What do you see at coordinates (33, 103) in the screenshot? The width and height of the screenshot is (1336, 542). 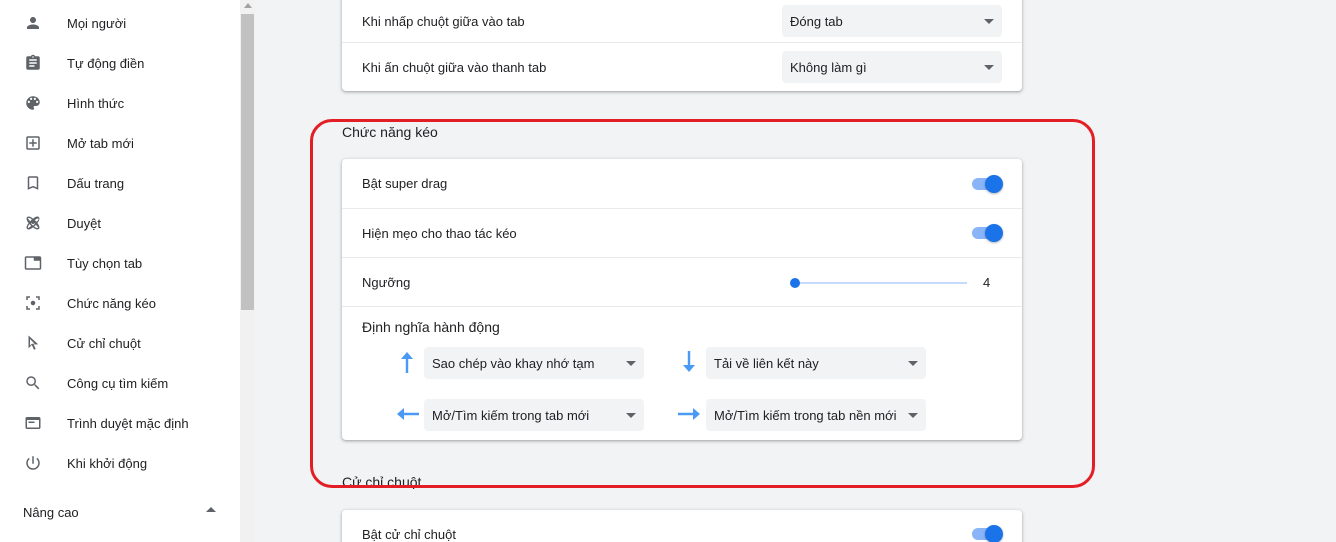 I see `palette-icon` at bounding box center [33, 103].